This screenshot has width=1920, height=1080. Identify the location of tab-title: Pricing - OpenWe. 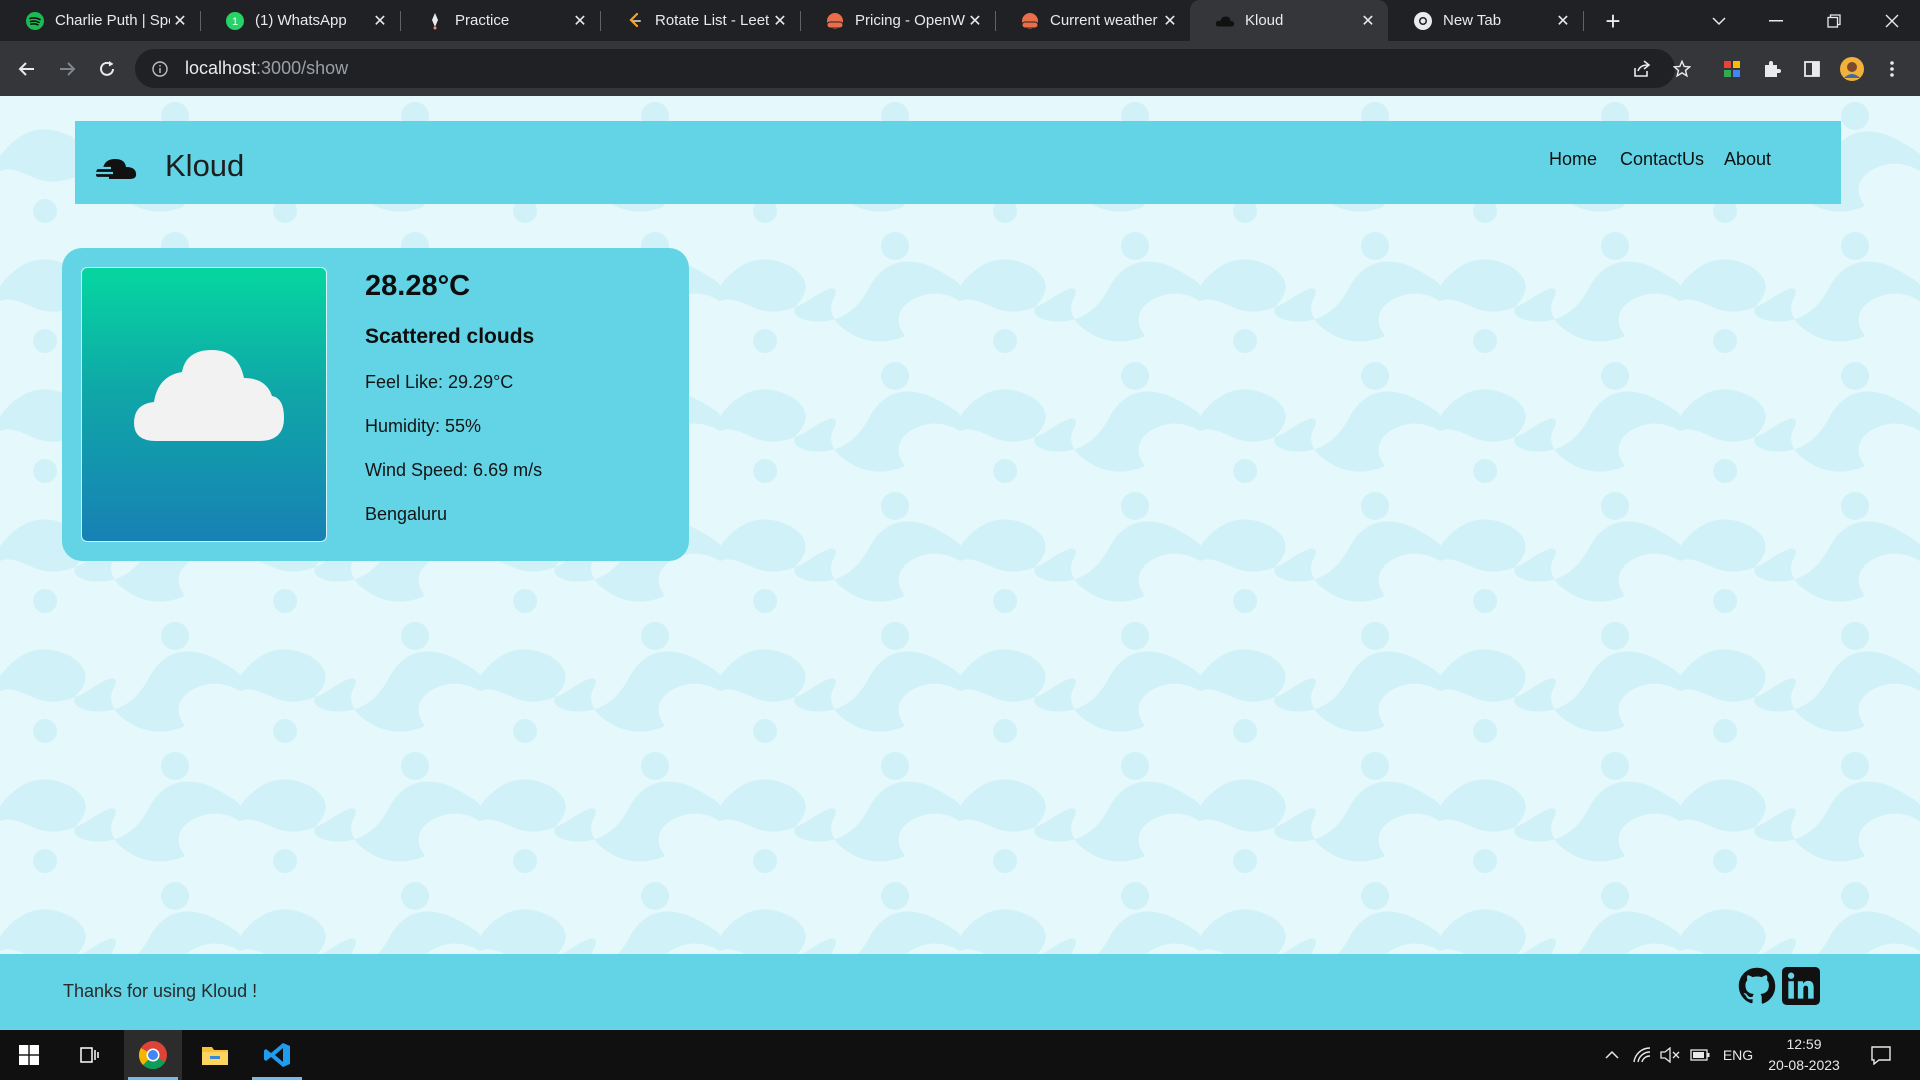
(910, 20).